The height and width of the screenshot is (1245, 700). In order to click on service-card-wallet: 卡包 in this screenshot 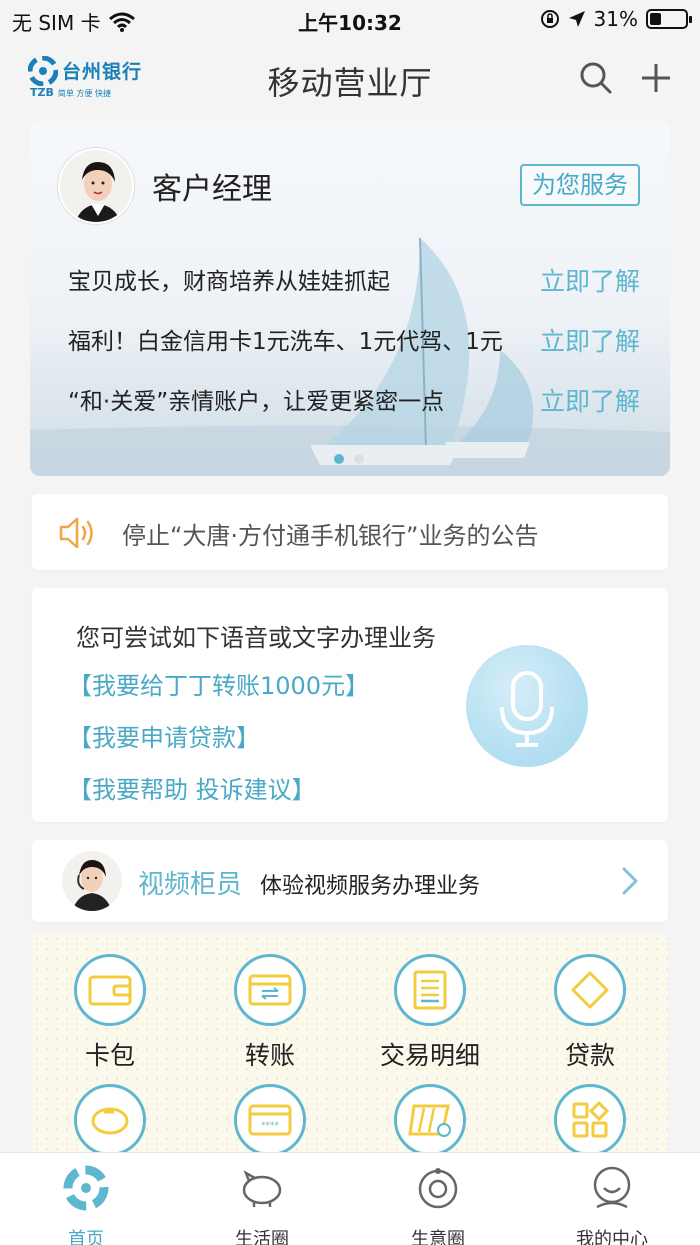, I will do `click(110, 1013)`.